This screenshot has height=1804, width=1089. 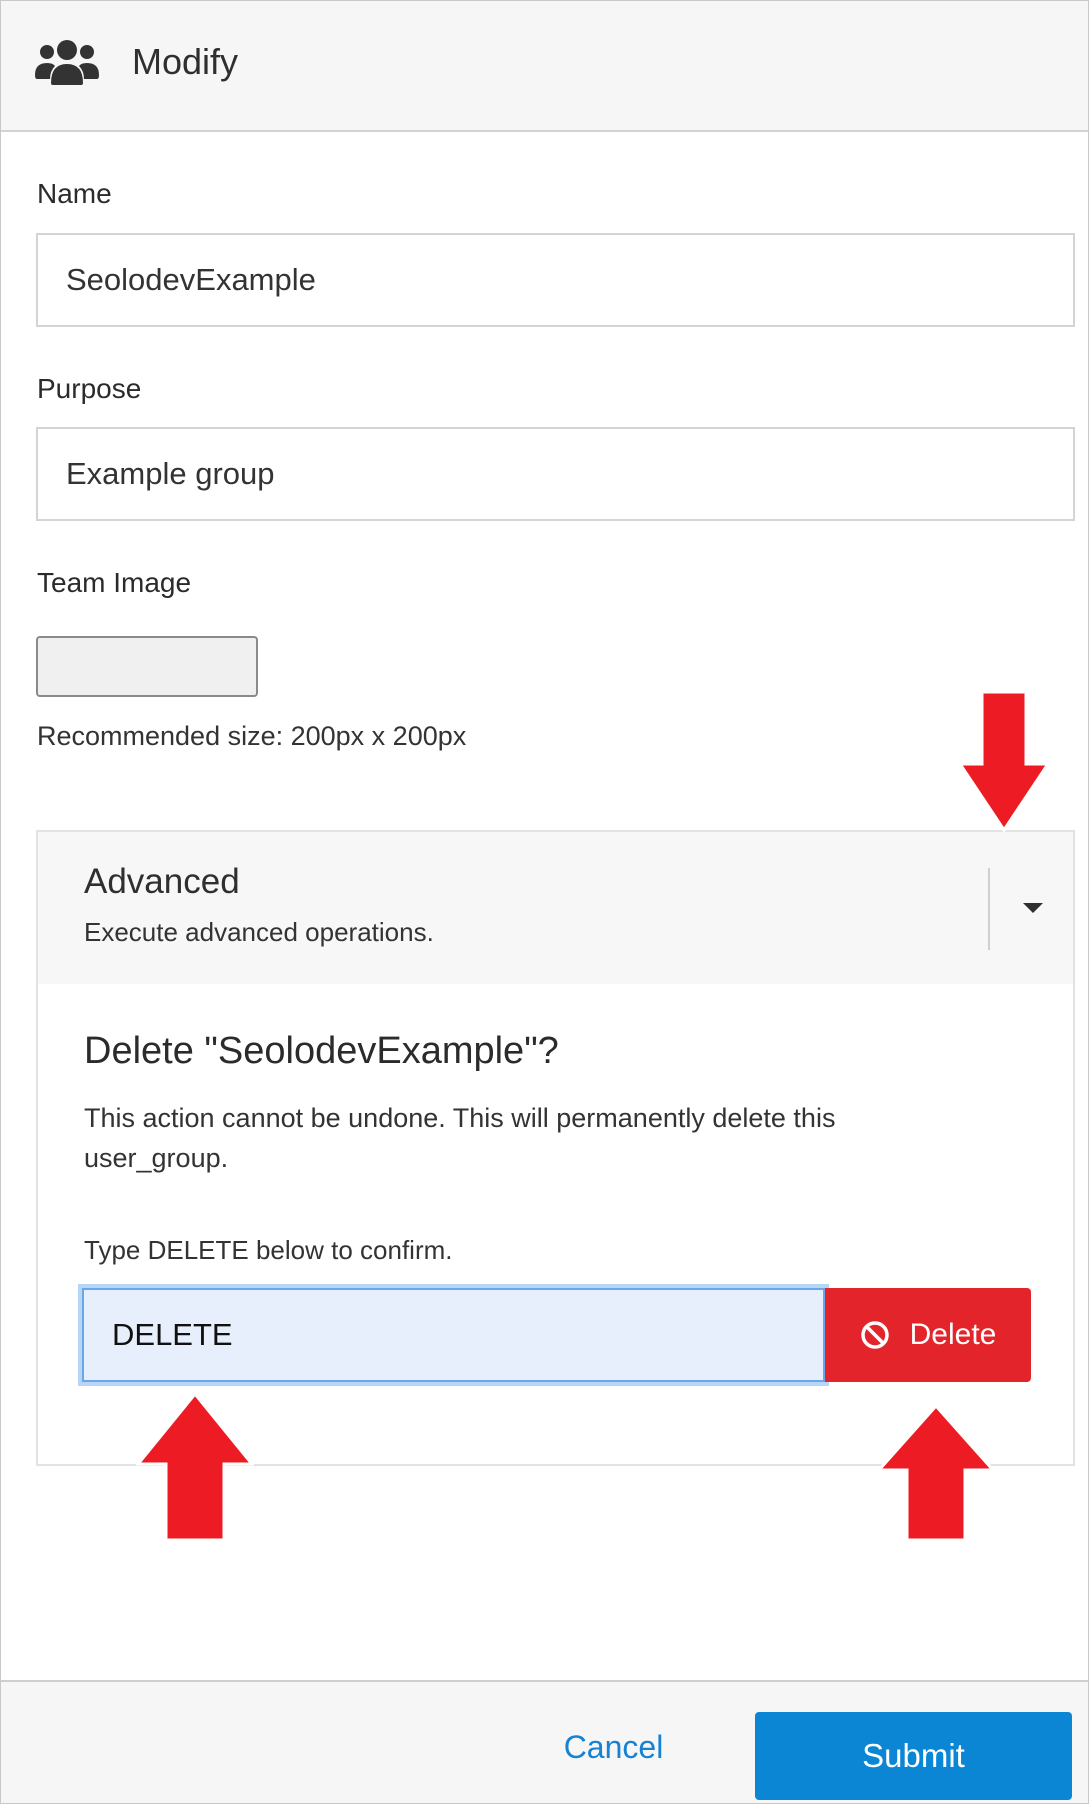 What do you see at coordinates (67, 62) in the screenshot?
I see `users-icon` at bounding box center [67, 62].